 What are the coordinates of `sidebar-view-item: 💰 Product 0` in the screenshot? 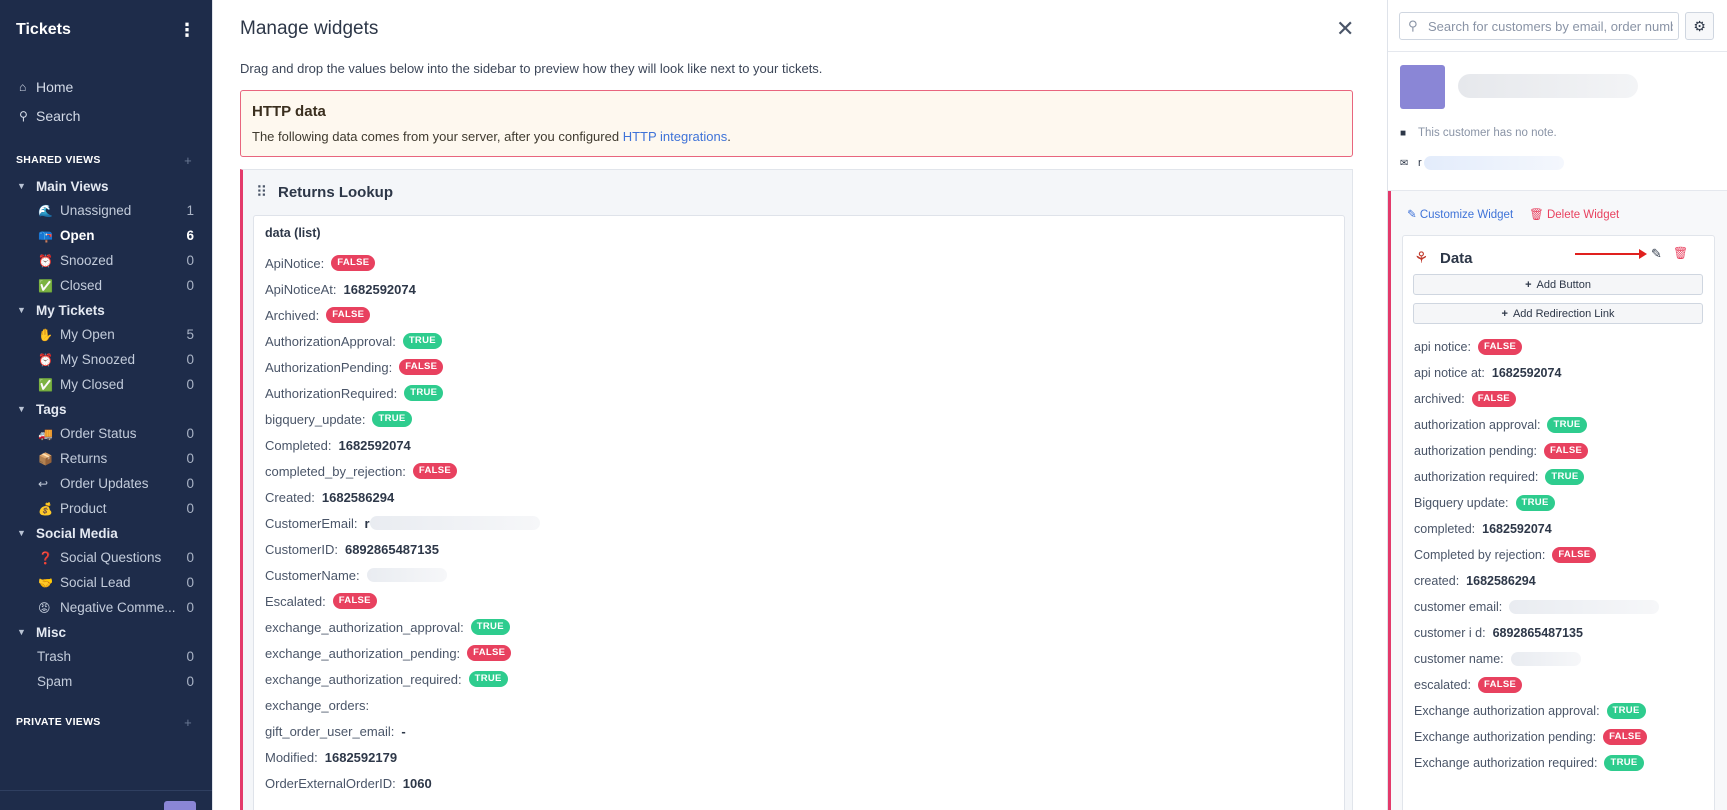 It's located at (106, 508).